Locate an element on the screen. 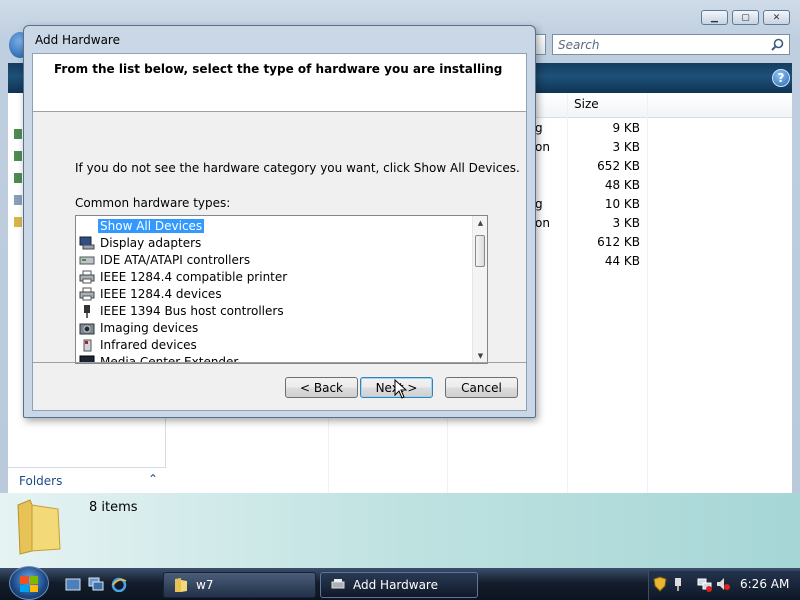 This screenshot has height=600, width=800. nav-folder-icon is located at coordinates (18, 222).